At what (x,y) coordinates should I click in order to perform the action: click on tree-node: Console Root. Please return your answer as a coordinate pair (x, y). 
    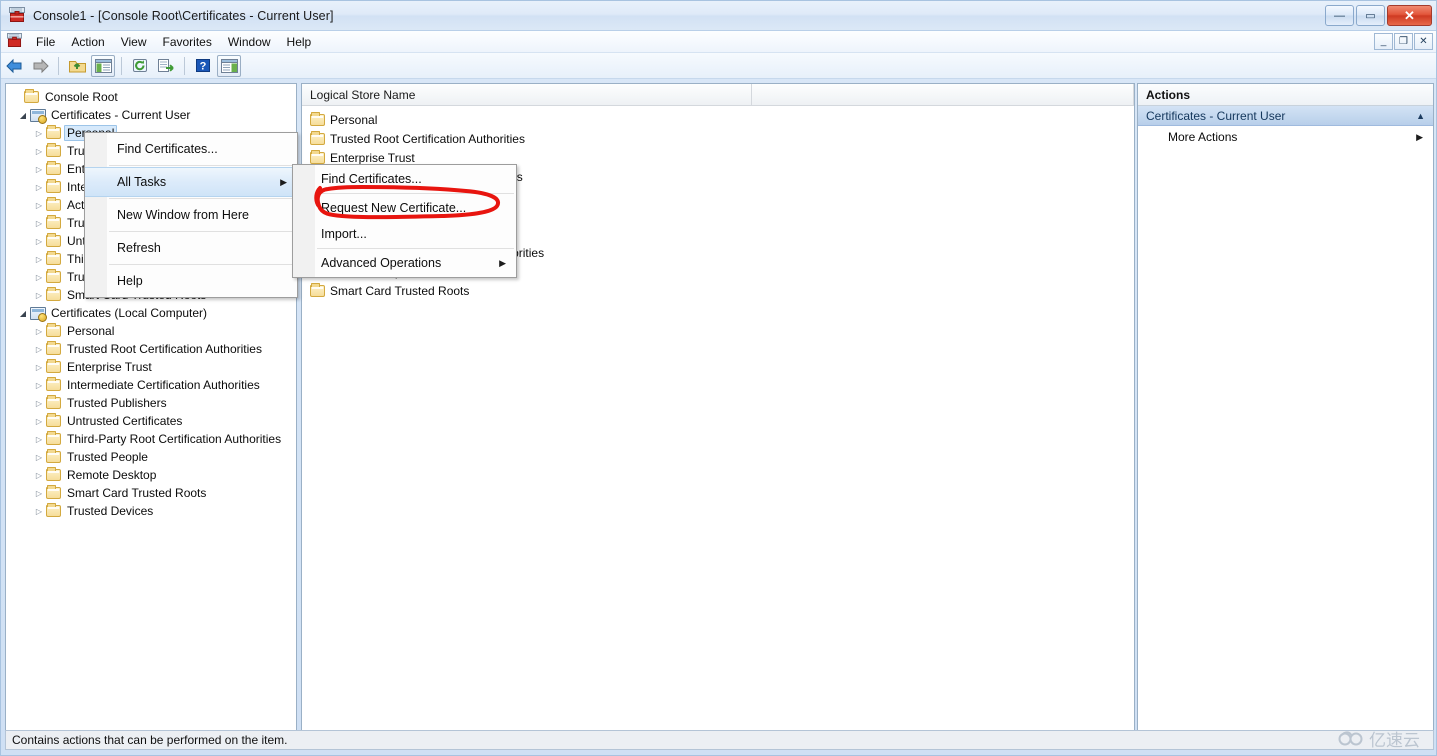
    Looking at the image, I should click on (151, 97).